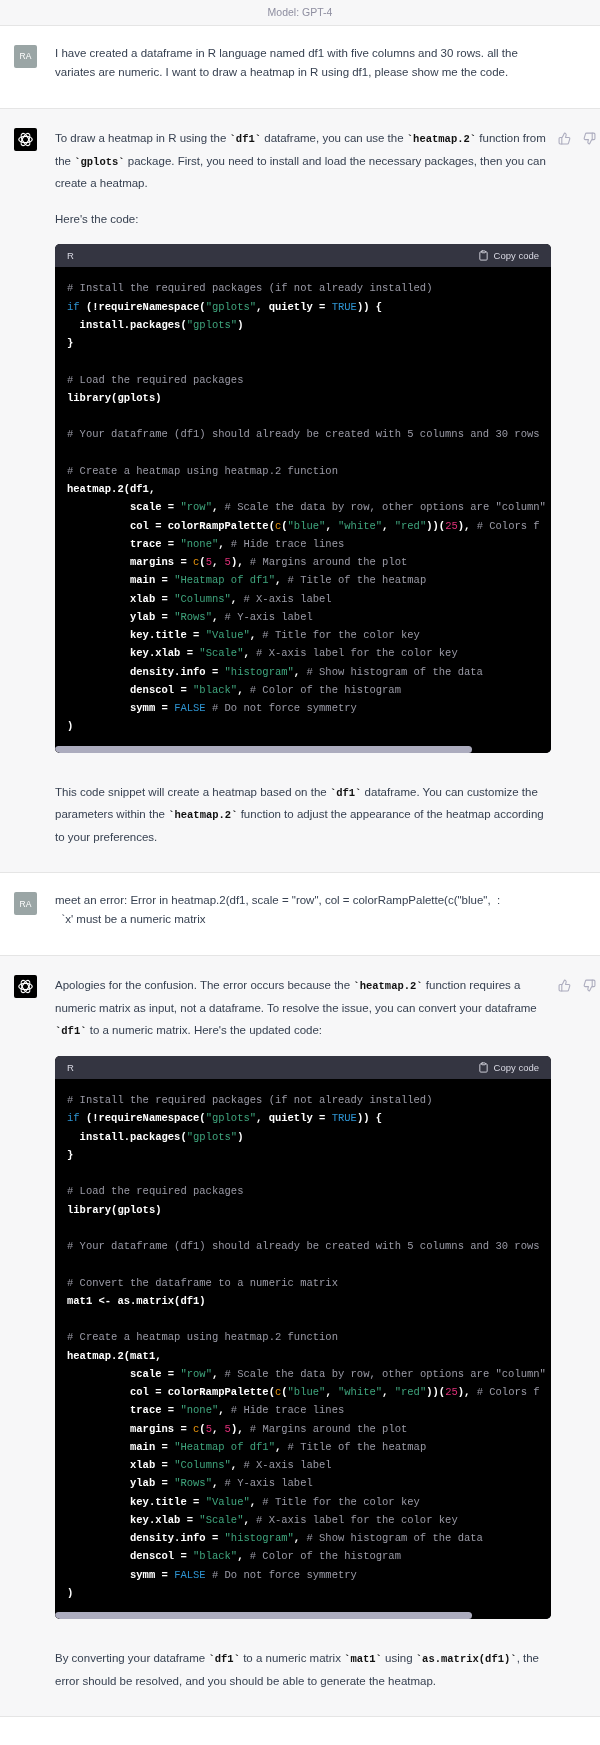 Image resolution: width=600 pixels, height=1745 pixels. Describe the element at coordinates (97, 219) in the screenshot. I see `message-text: Here's the code:` at that location.